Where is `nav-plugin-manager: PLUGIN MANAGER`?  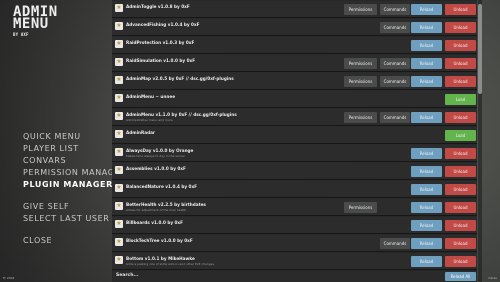 nav-plugin-manager: PLUGIN MANAGER is located at coordinates (74, 185).